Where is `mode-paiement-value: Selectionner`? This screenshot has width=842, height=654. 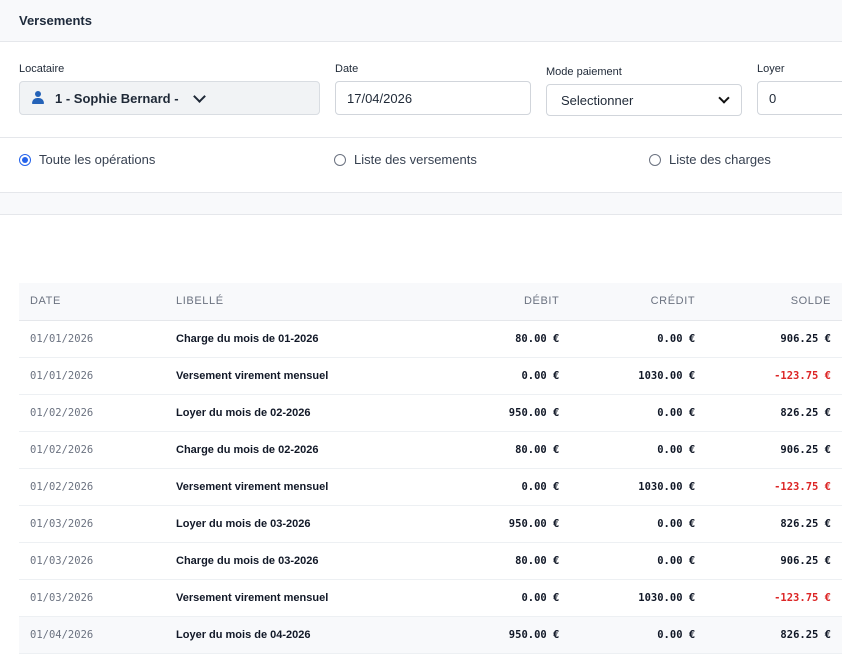 mode-paiement-value: Selectionner is located at coordinates (597, 100).